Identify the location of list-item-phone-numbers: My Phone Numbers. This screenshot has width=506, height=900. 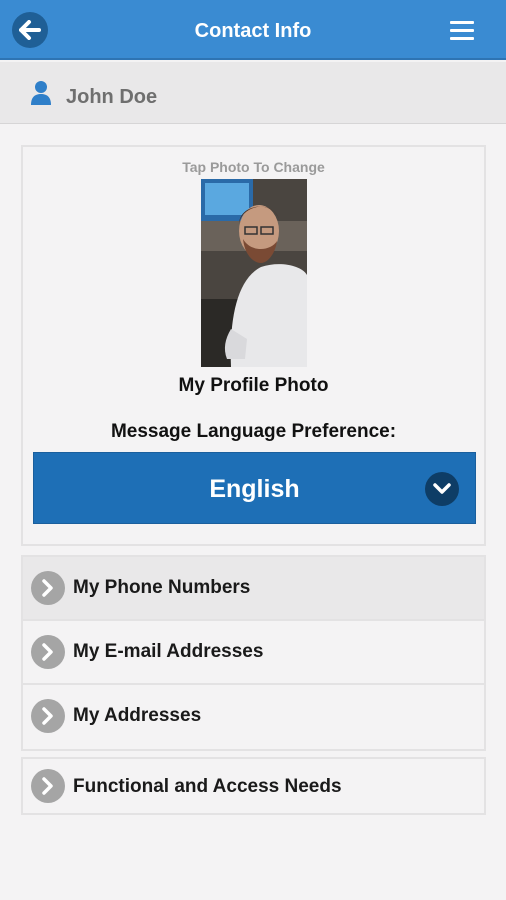
(253, 589).